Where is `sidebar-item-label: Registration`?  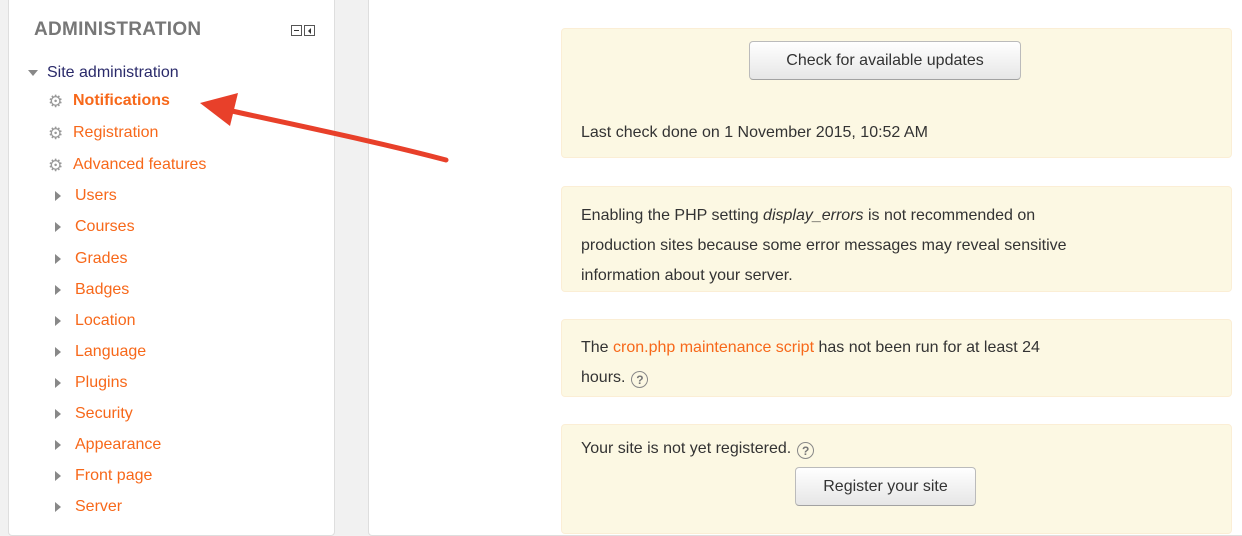 sidebar-item-label: Registration is located at coordinates (116, 132).